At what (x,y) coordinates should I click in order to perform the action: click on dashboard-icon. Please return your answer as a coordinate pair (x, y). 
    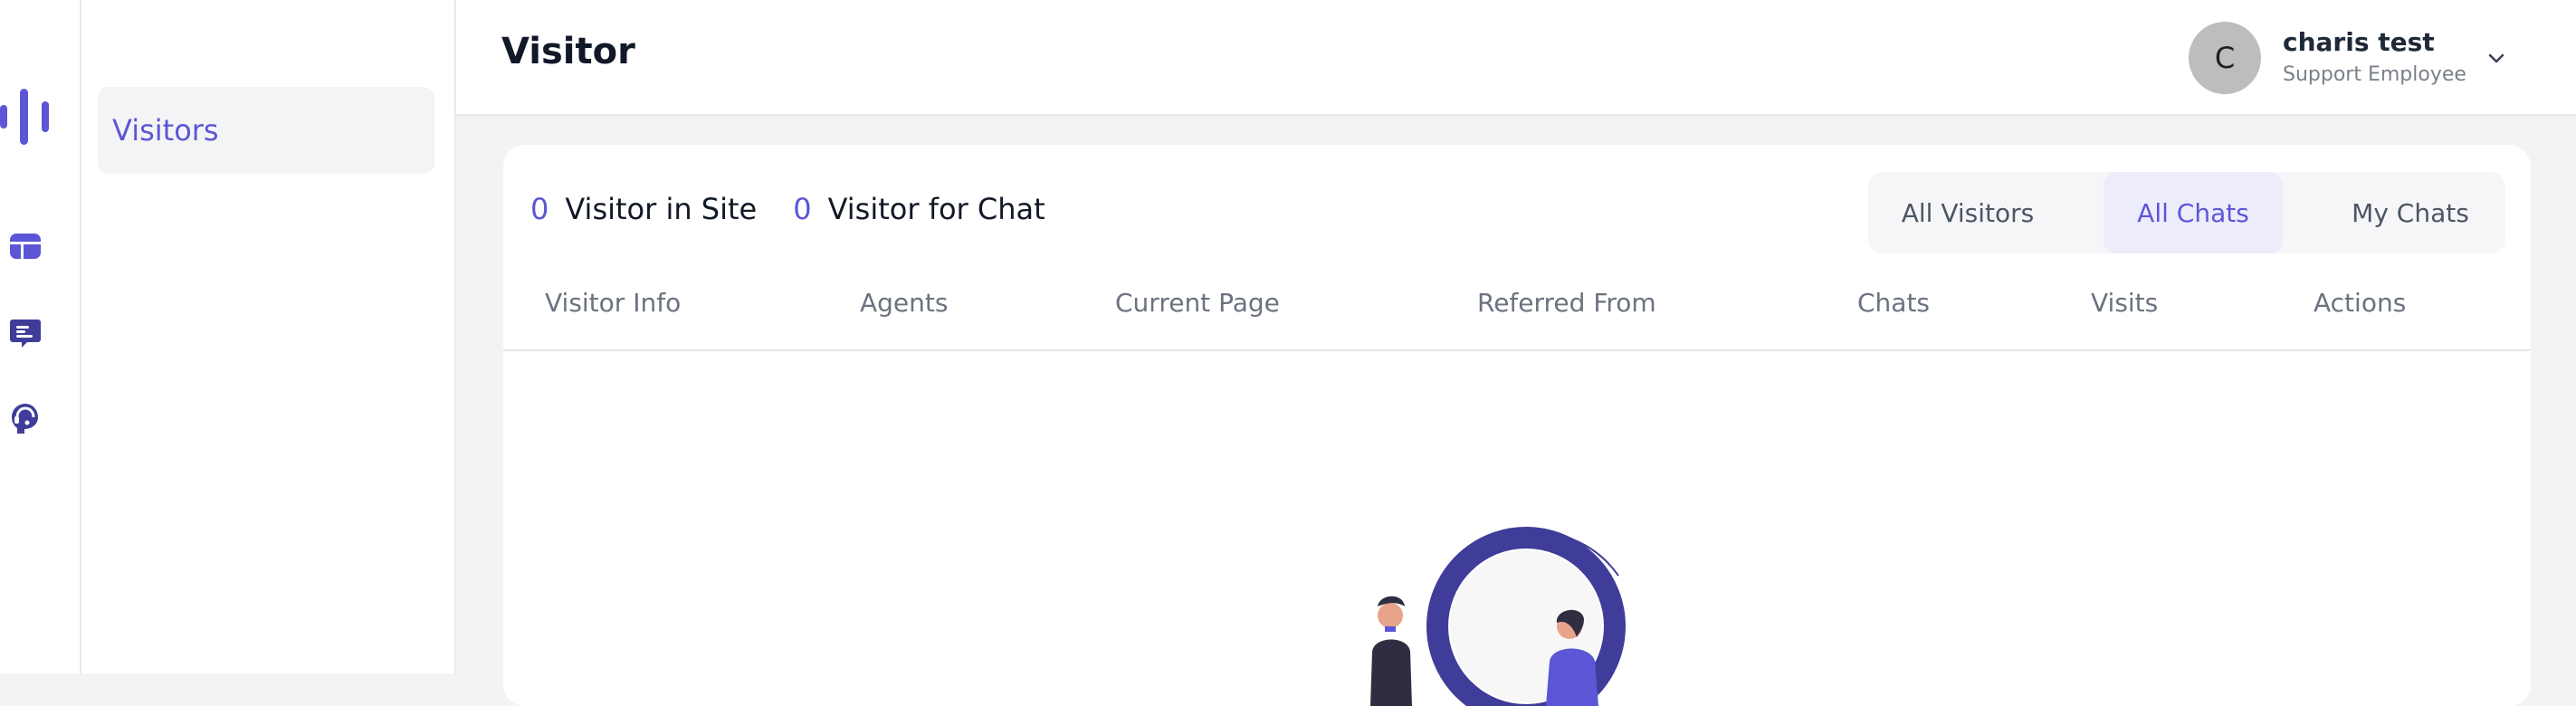
    Looking at the image, I should click on (25, 246).